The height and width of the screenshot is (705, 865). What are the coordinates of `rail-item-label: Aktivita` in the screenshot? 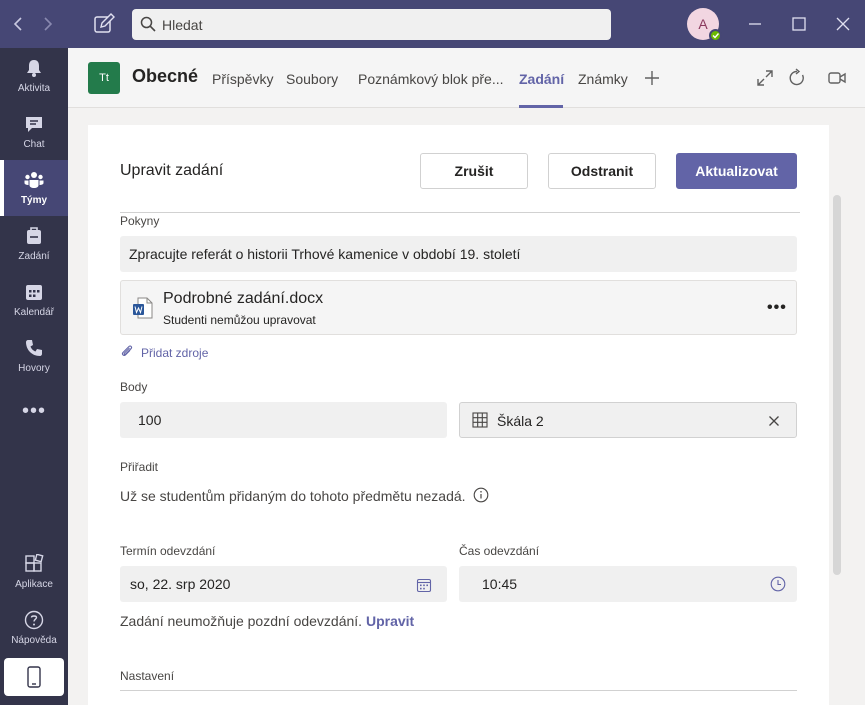 It's located at (34, 88).